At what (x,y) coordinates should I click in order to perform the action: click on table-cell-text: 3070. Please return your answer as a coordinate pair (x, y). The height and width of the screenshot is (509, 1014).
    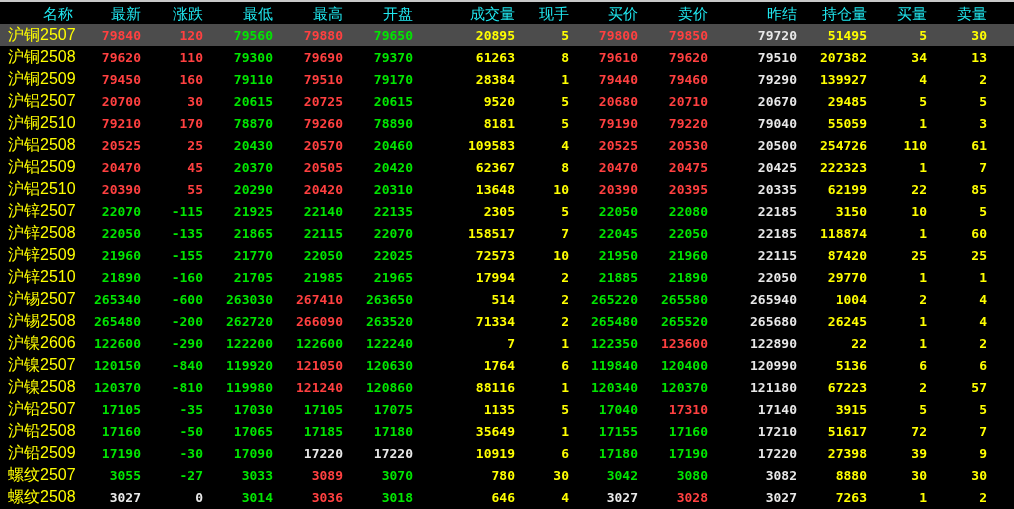
    Looking at the image, I should click on (397, 475).